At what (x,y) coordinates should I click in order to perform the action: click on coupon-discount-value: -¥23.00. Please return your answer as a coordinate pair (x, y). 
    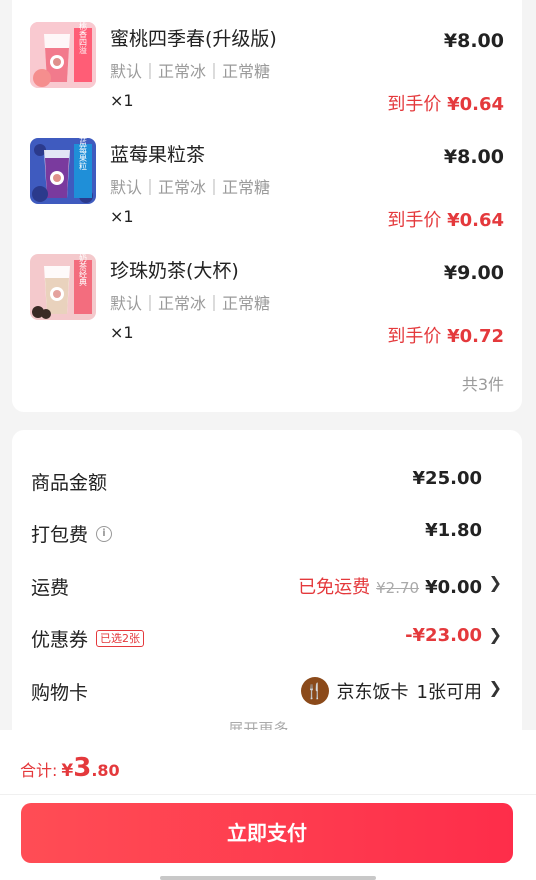
    Looking at the image, I should click on (443, 635).